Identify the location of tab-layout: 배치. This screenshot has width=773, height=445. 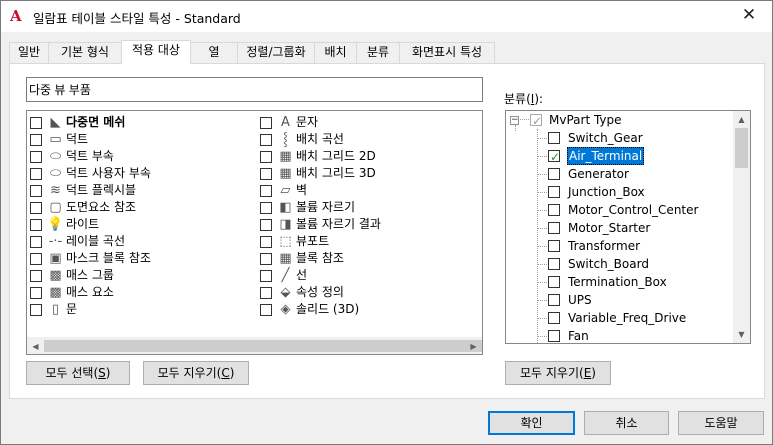
(335, 52).